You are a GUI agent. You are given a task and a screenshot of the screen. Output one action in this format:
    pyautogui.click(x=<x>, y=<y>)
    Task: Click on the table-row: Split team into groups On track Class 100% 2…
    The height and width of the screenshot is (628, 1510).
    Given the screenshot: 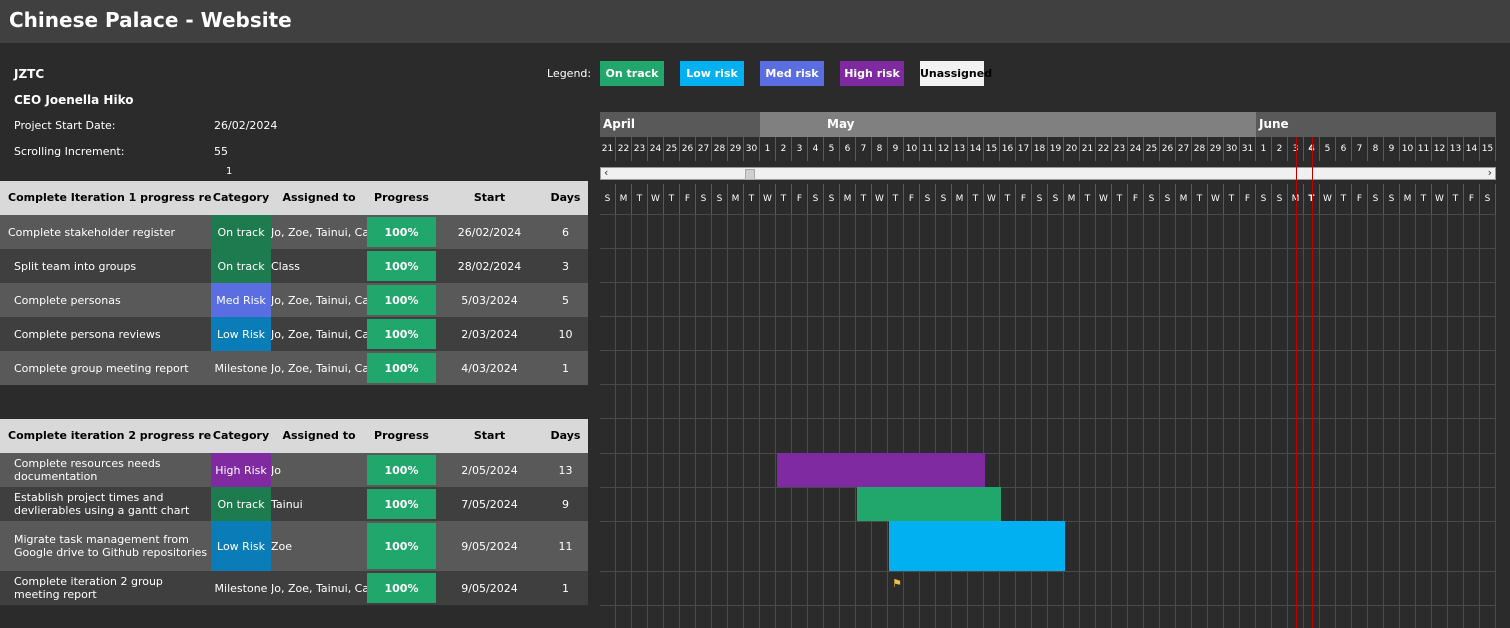 What is the action you would take?
    pyautogui.click(x=294, y=266)
    